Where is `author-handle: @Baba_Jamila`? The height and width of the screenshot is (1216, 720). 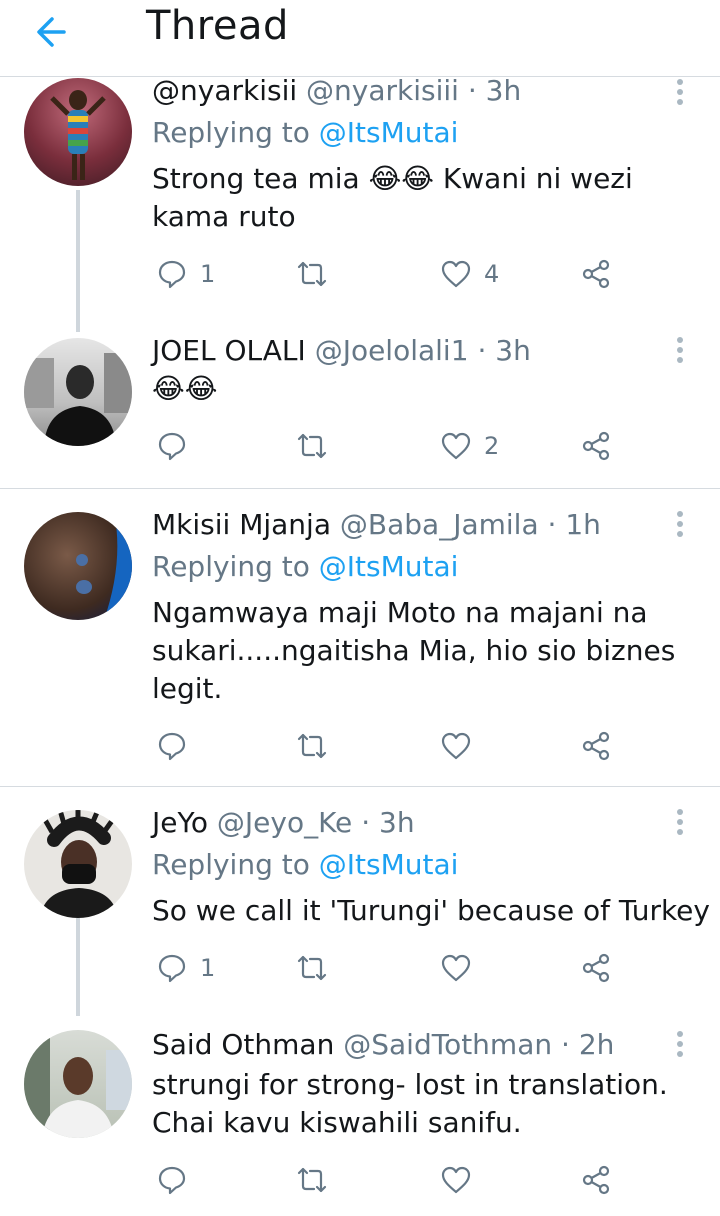
author-handle: @Baba_Jamila is located at coordinates (439, 524).